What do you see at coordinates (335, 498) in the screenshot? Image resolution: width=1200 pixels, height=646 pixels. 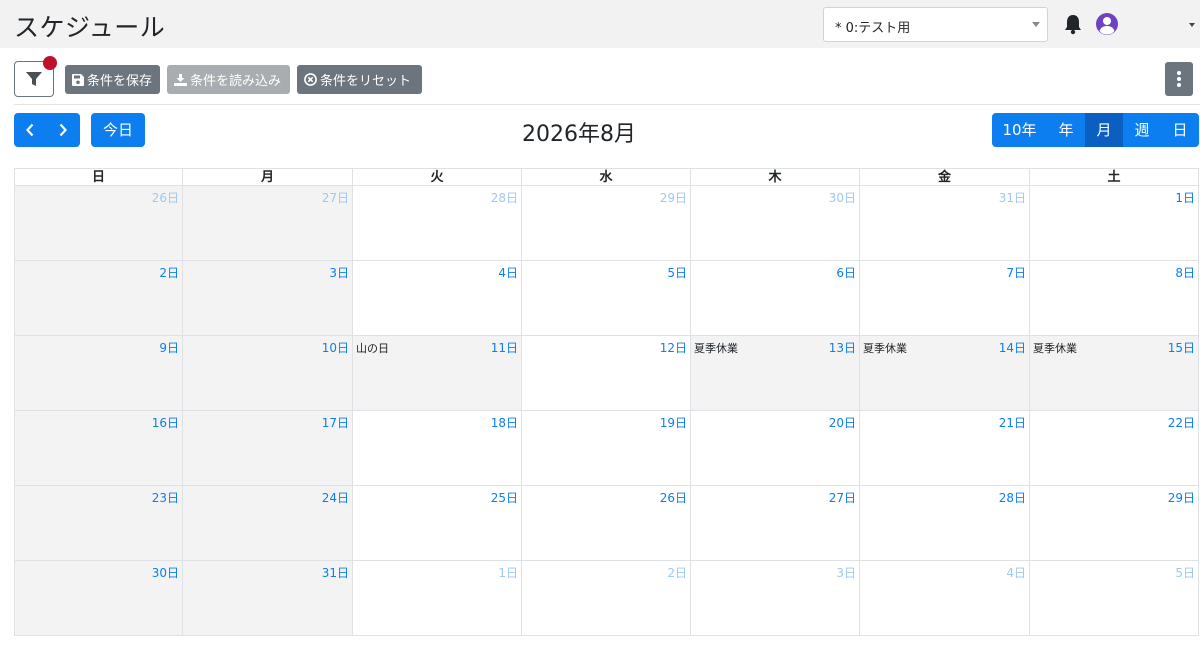 I see `day-number: 24日` at bounding box center [335, 498].